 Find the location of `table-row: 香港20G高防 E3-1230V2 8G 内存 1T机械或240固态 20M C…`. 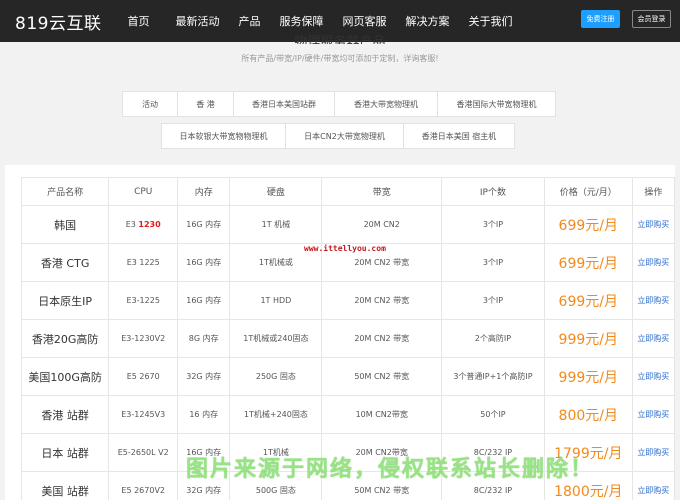

table-row: 香港20G高防 E3-1230V2 8G 内存 1T机械或240固态 20M C… is located at coordinates (348, 338).